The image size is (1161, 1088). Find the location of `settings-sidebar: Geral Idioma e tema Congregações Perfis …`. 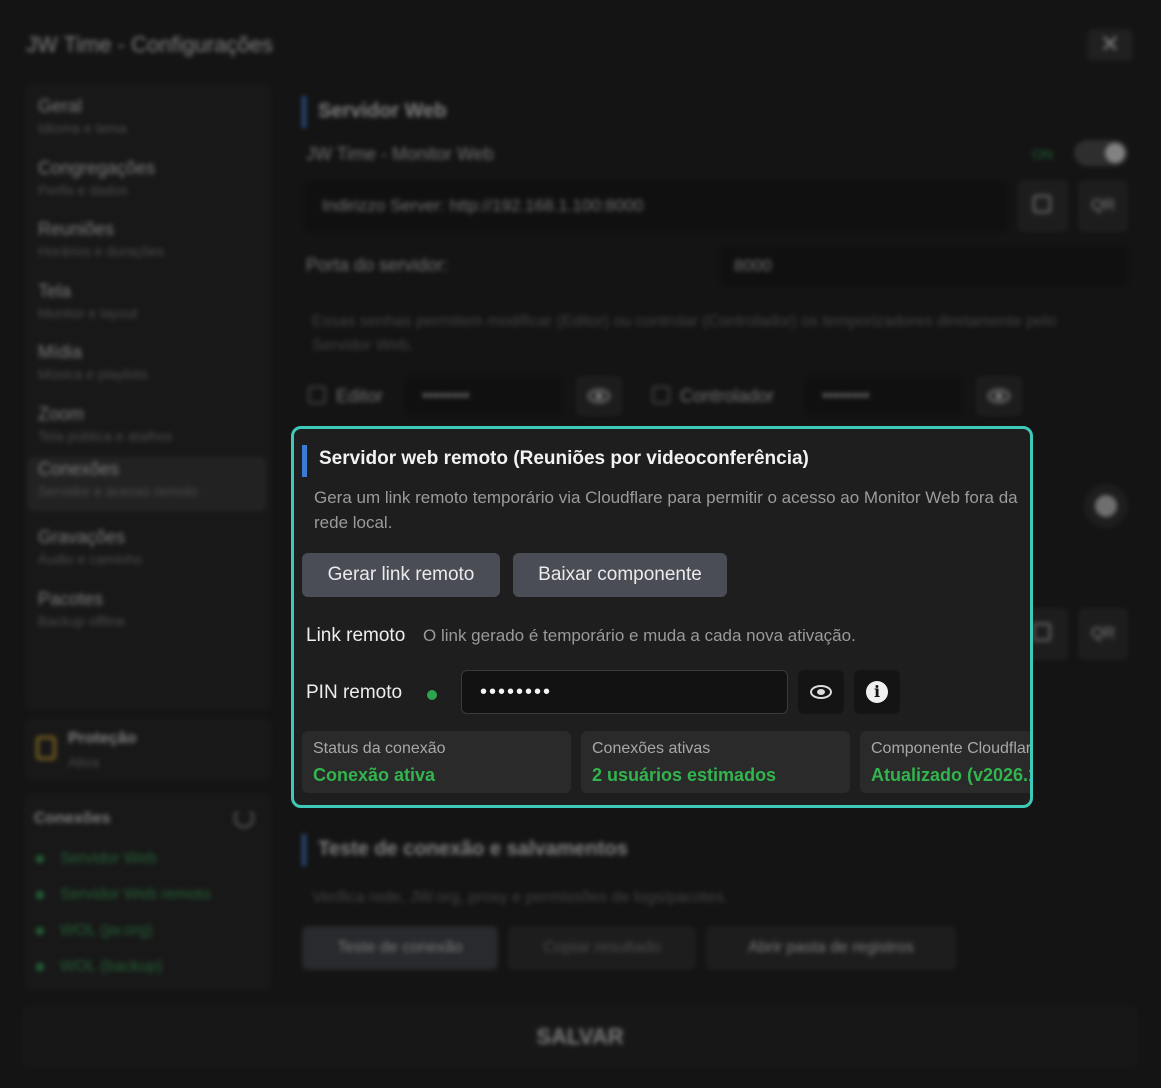

settings-sidebar: Geral Idioma e tema Congregações Perfis … is located at coordinates (148, 397).